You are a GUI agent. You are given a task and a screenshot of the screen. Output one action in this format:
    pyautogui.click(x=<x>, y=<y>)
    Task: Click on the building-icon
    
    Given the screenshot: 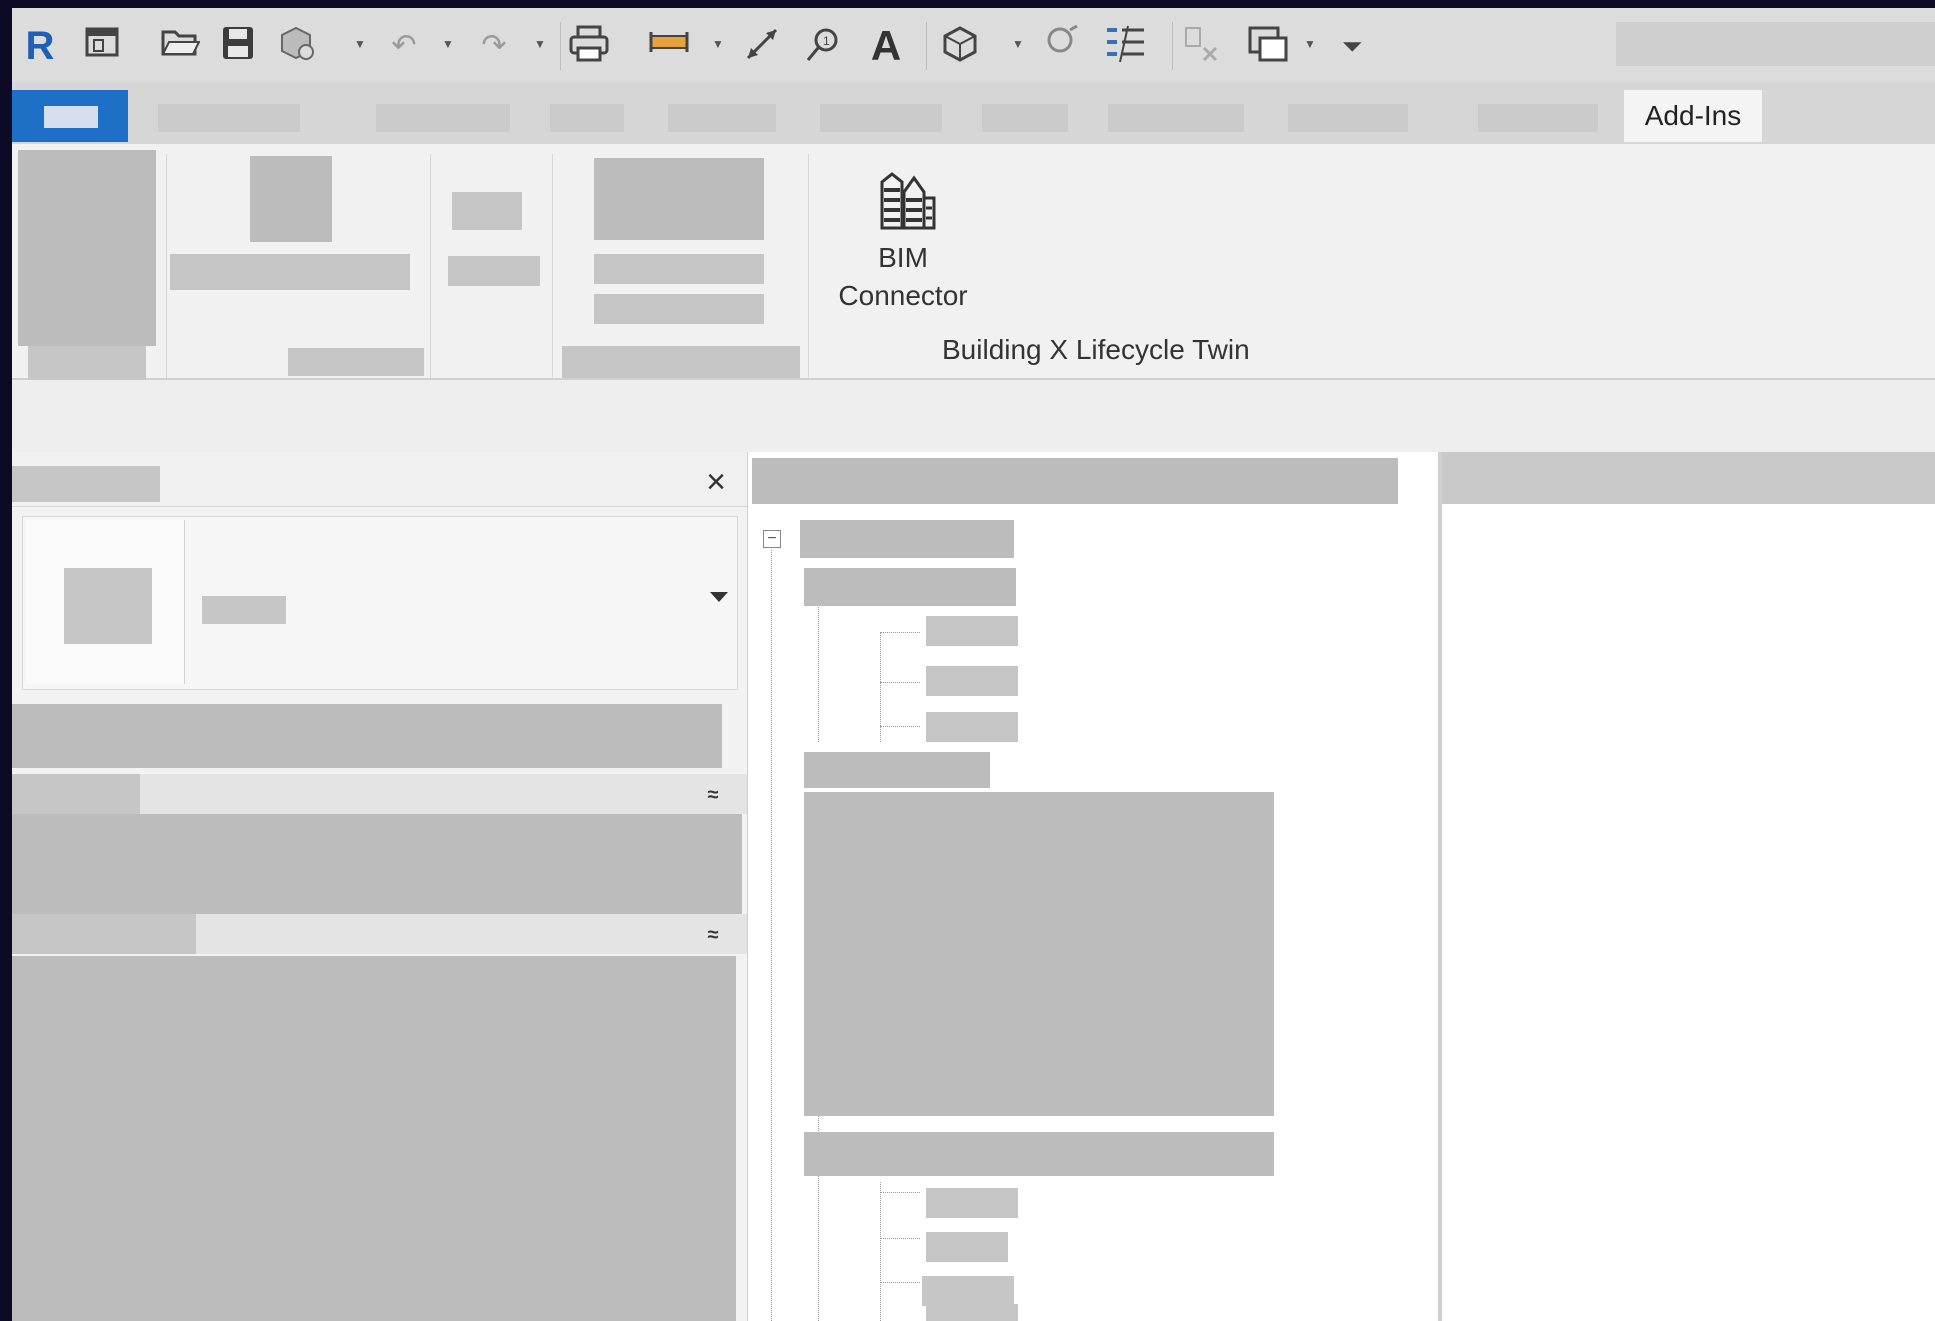 What is the action you would take?
    pyautogui.click(x=906, y=200)
    